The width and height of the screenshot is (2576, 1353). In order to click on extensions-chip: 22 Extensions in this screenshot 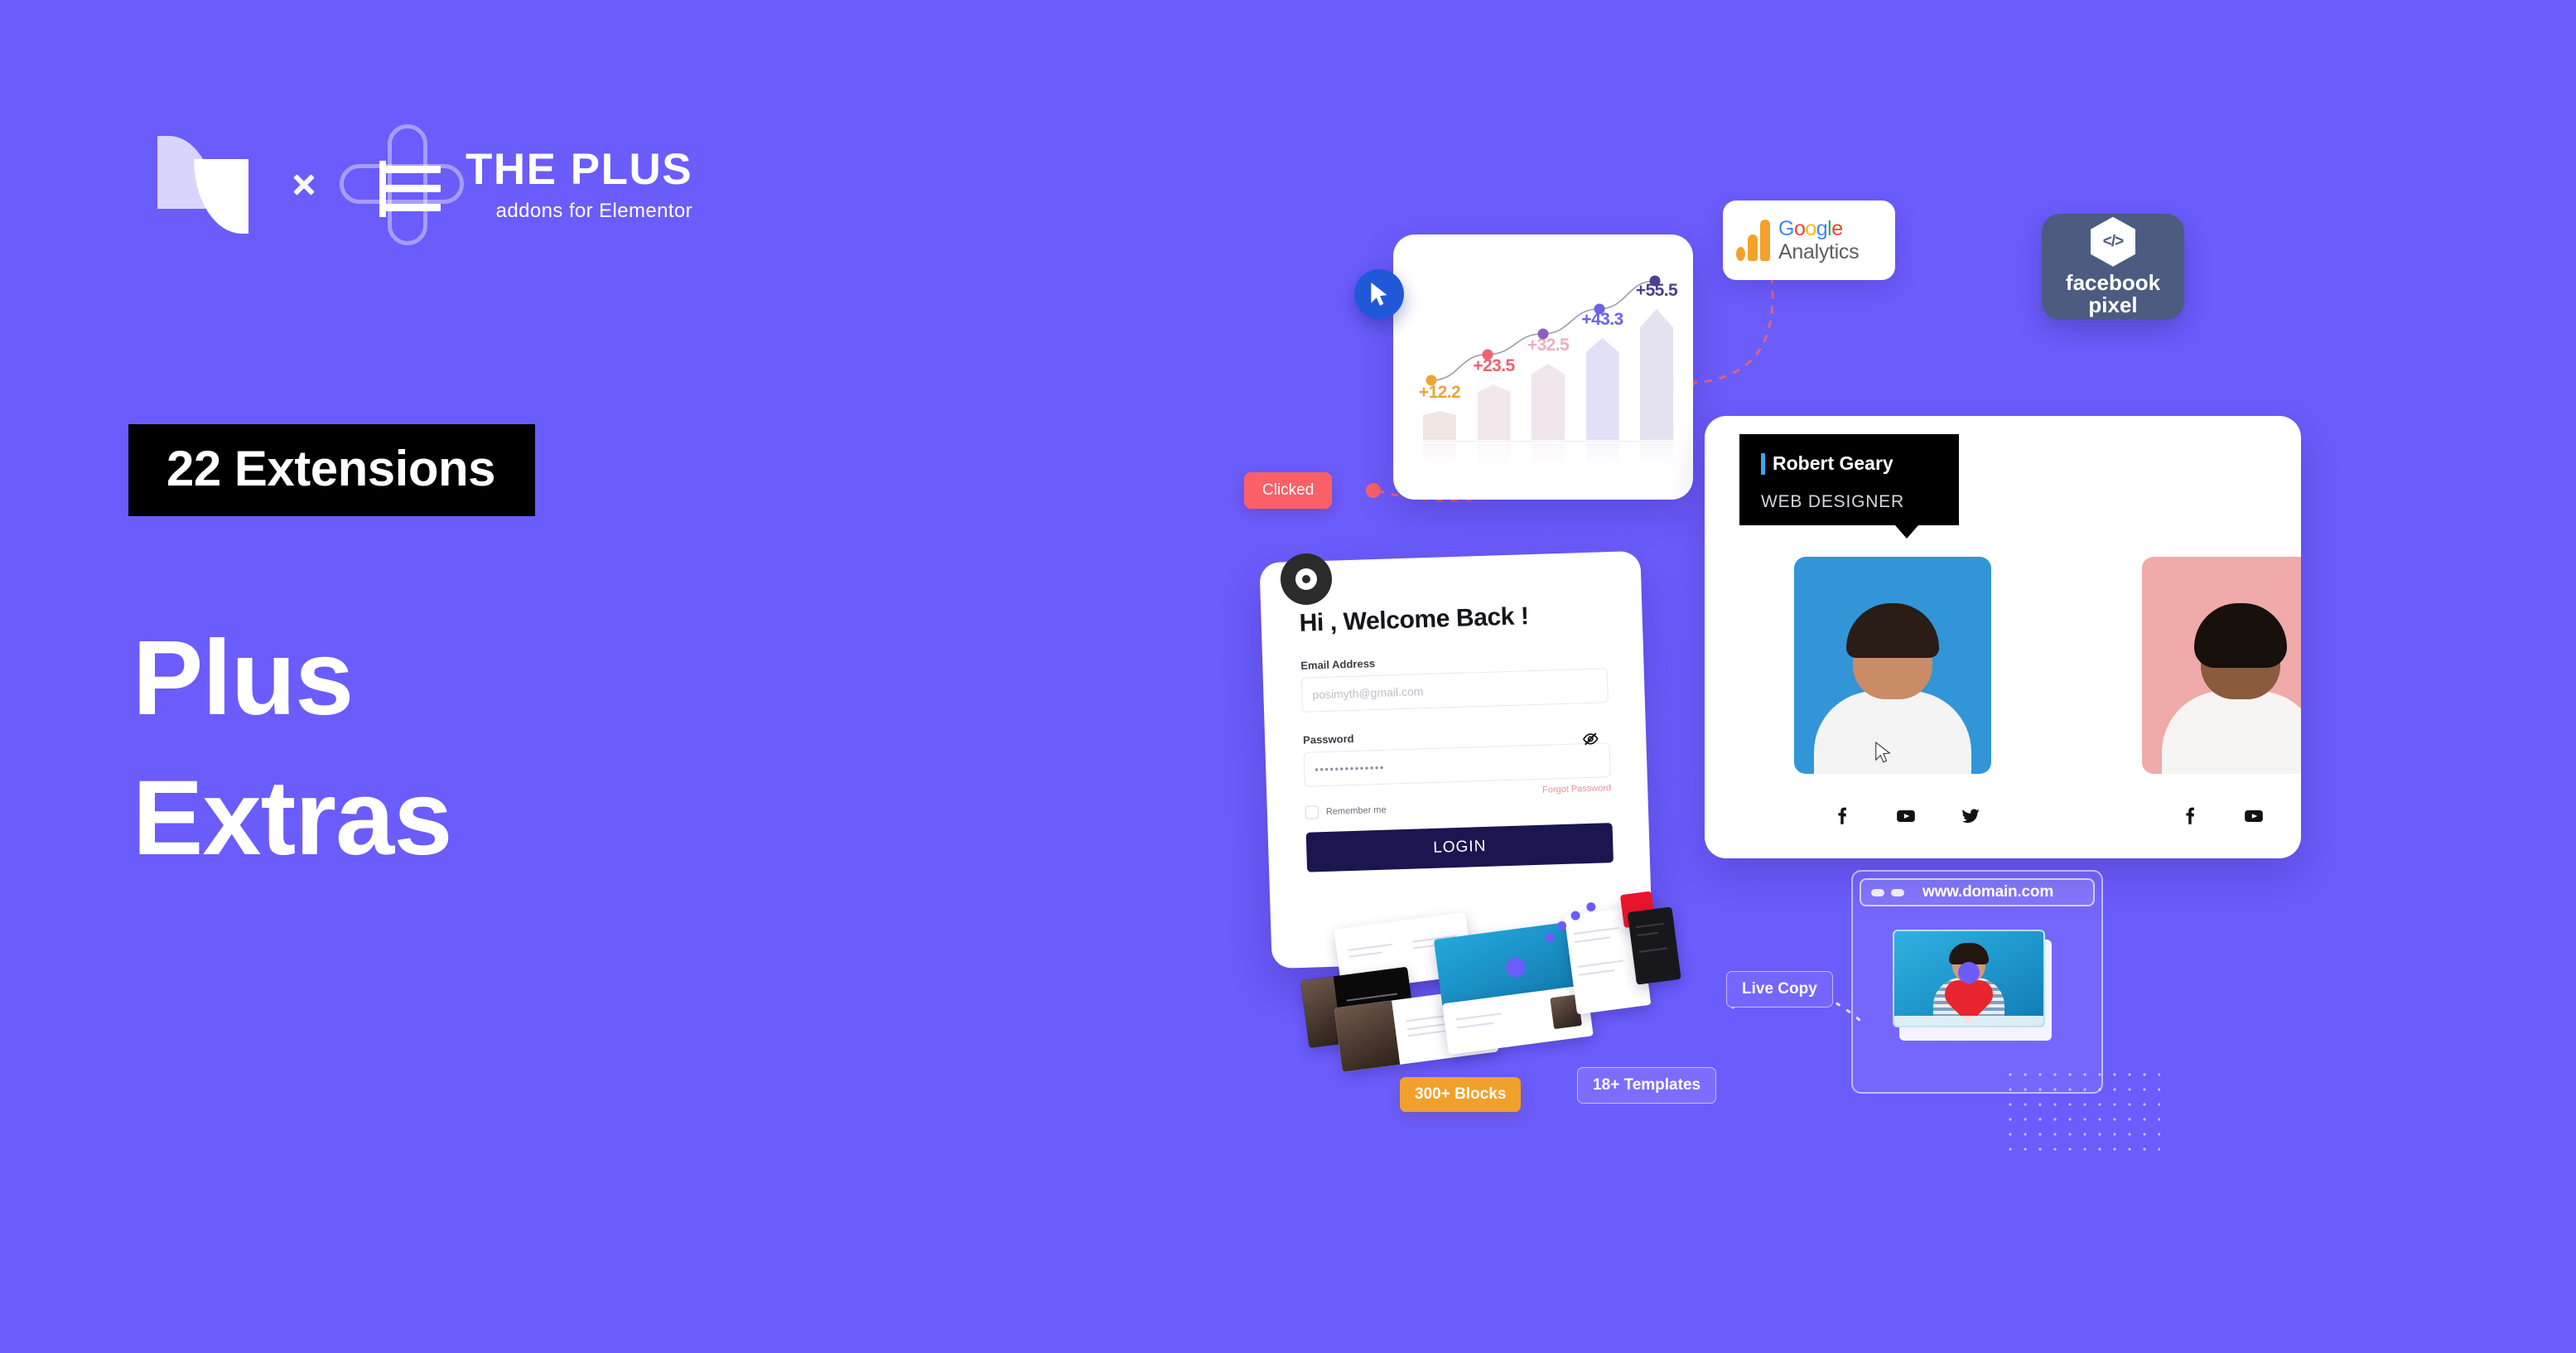, I will do `click(332, 470)`.